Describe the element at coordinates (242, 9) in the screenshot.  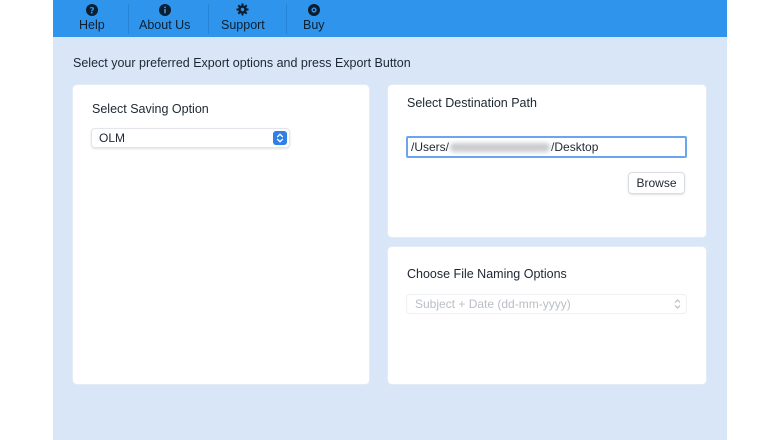
I see `gear-icon` at that location.